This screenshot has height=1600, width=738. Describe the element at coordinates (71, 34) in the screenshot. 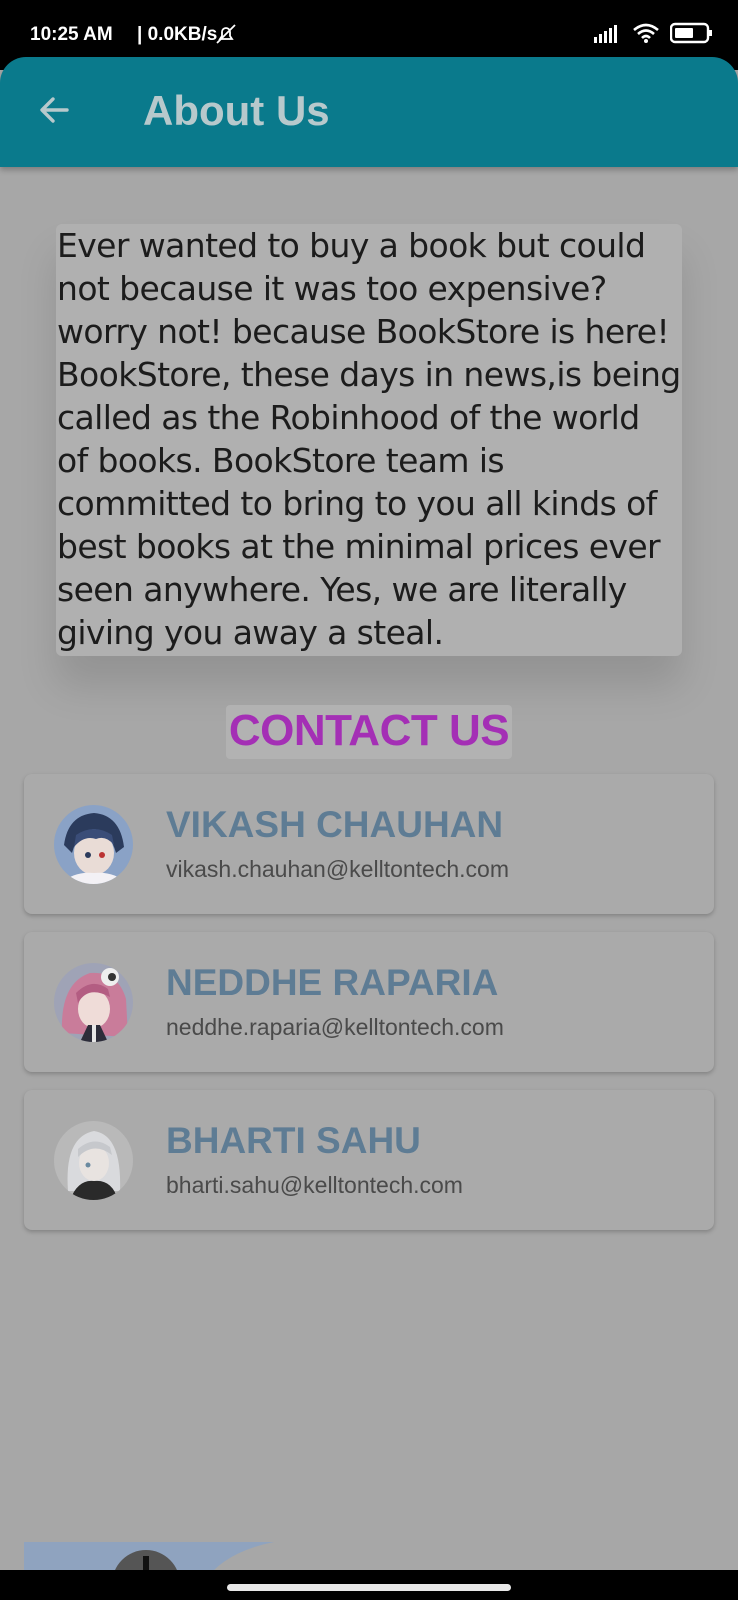

I see `status-time: 10:25 AM` at that location.